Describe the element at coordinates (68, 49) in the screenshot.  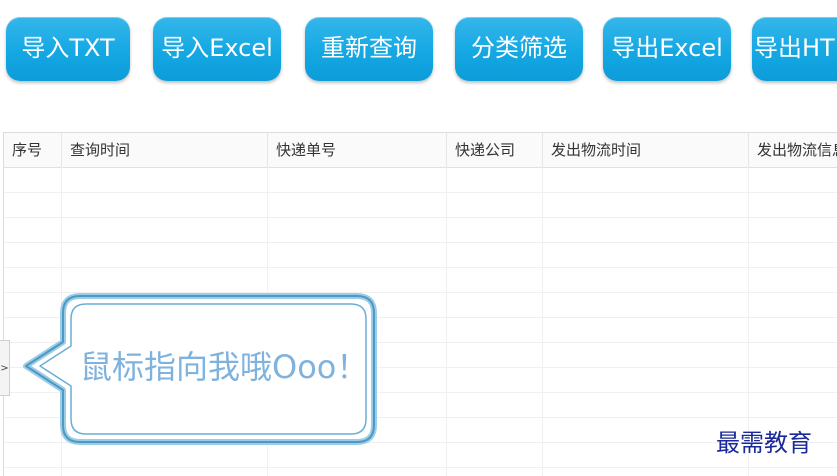
I see `import-txt-button: 导入TXT` at that location.